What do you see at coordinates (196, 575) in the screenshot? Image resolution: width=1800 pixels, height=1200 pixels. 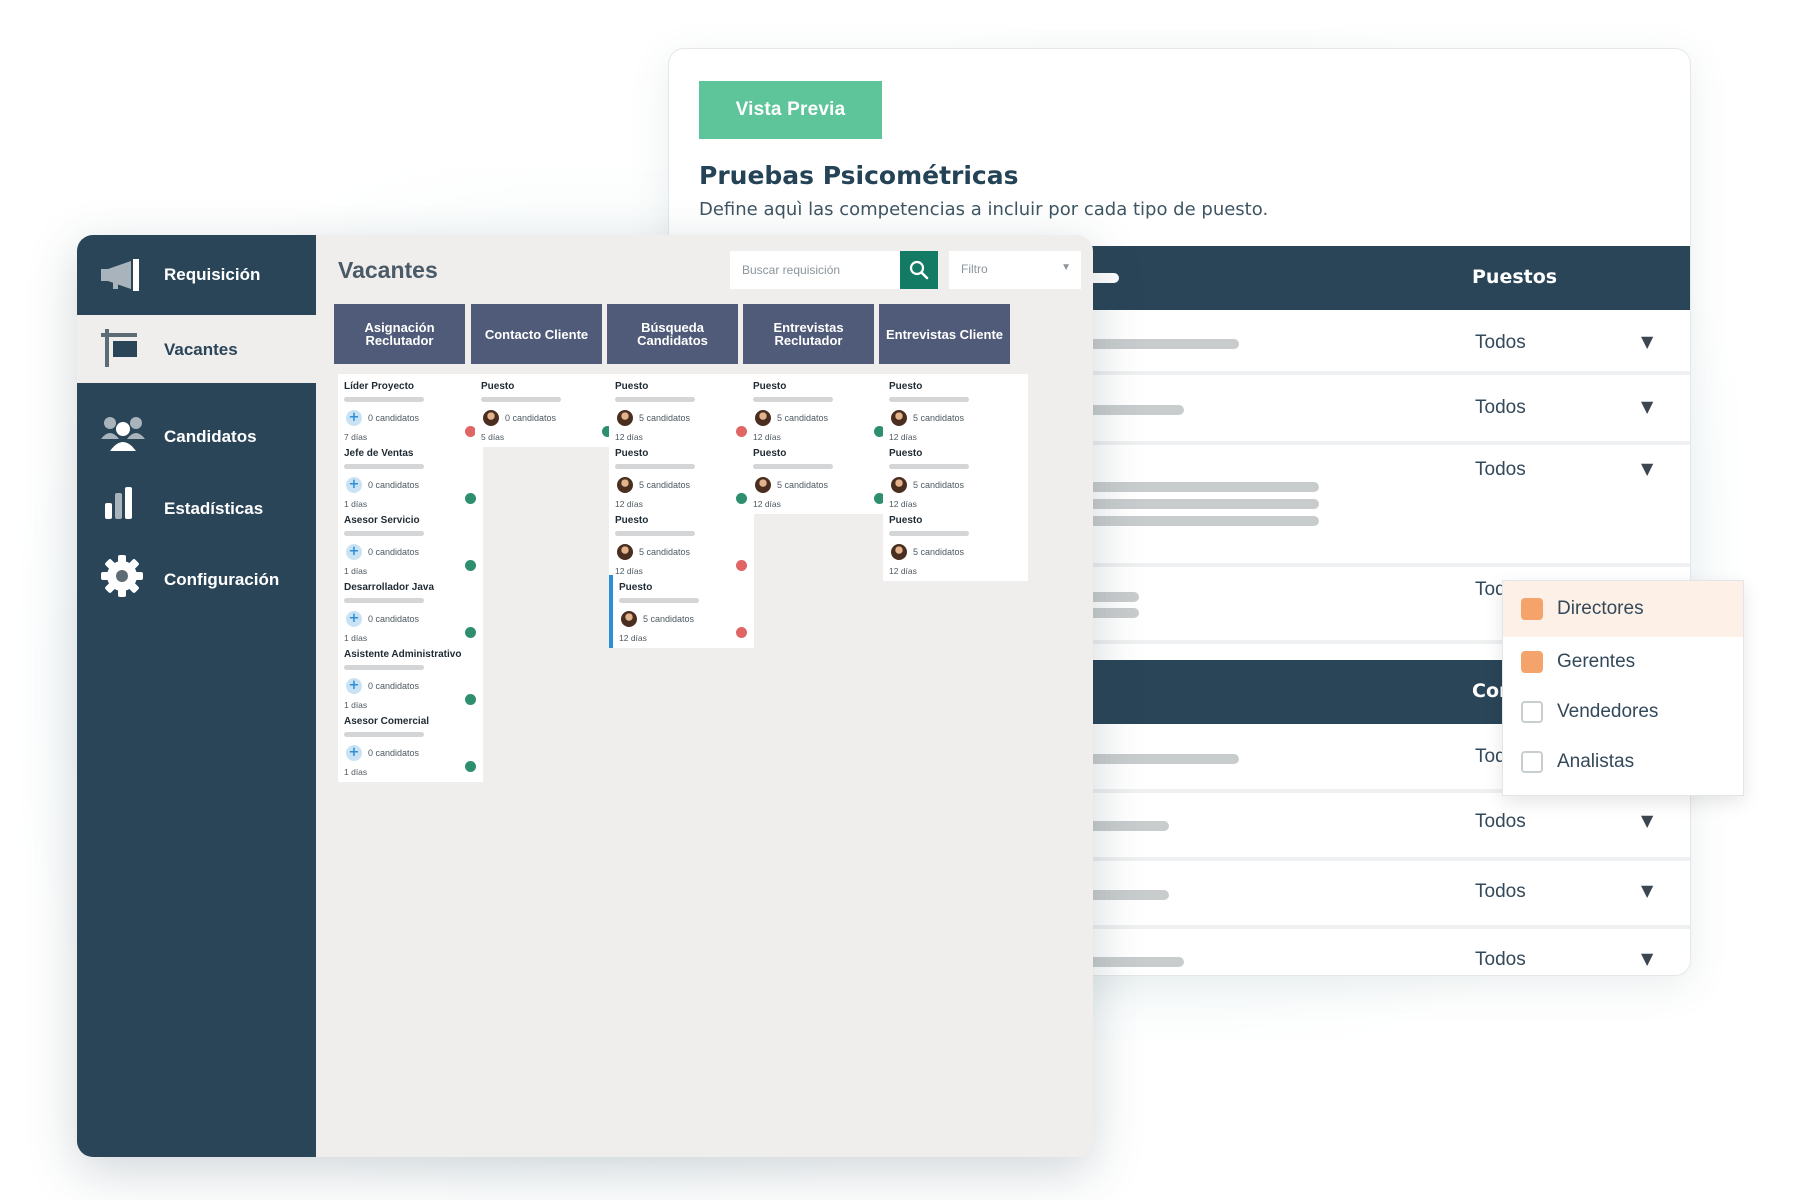 I see `sidebar-item-configuracion: Configuración` at bounding box center [196, 575].